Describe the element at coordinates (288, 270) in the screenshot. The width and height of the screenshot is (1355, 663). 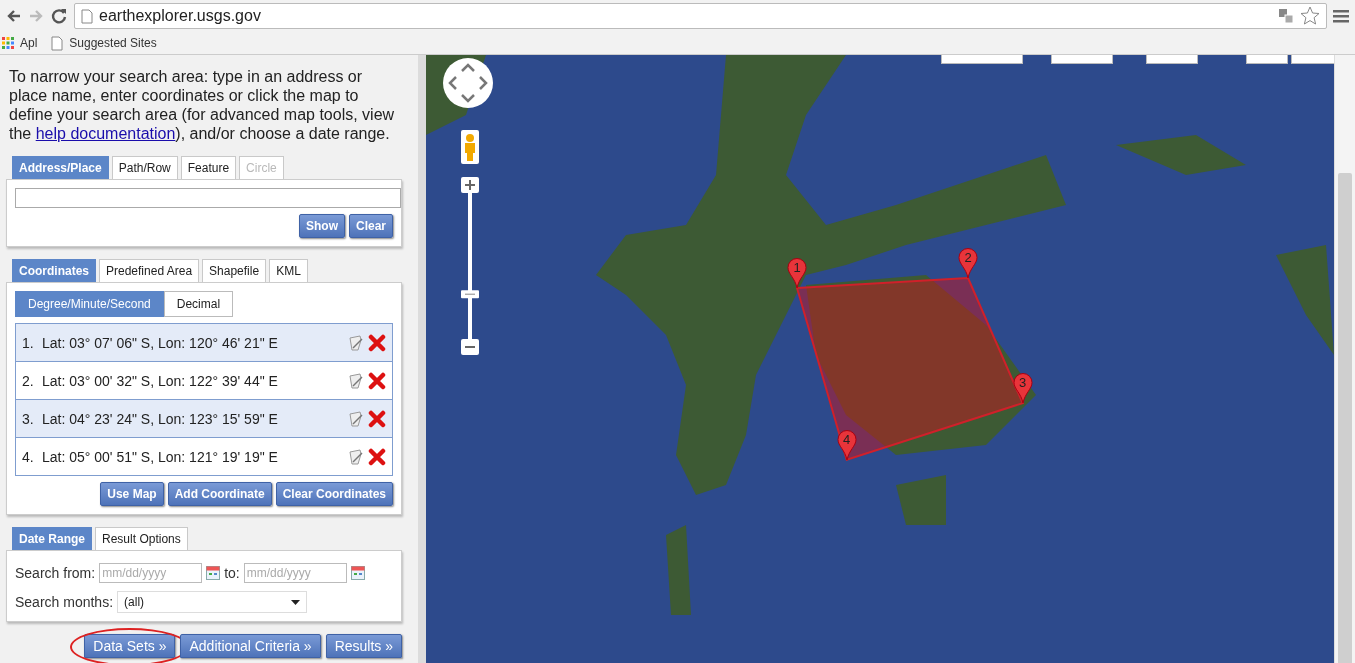
I see `tab: KML` at that location.